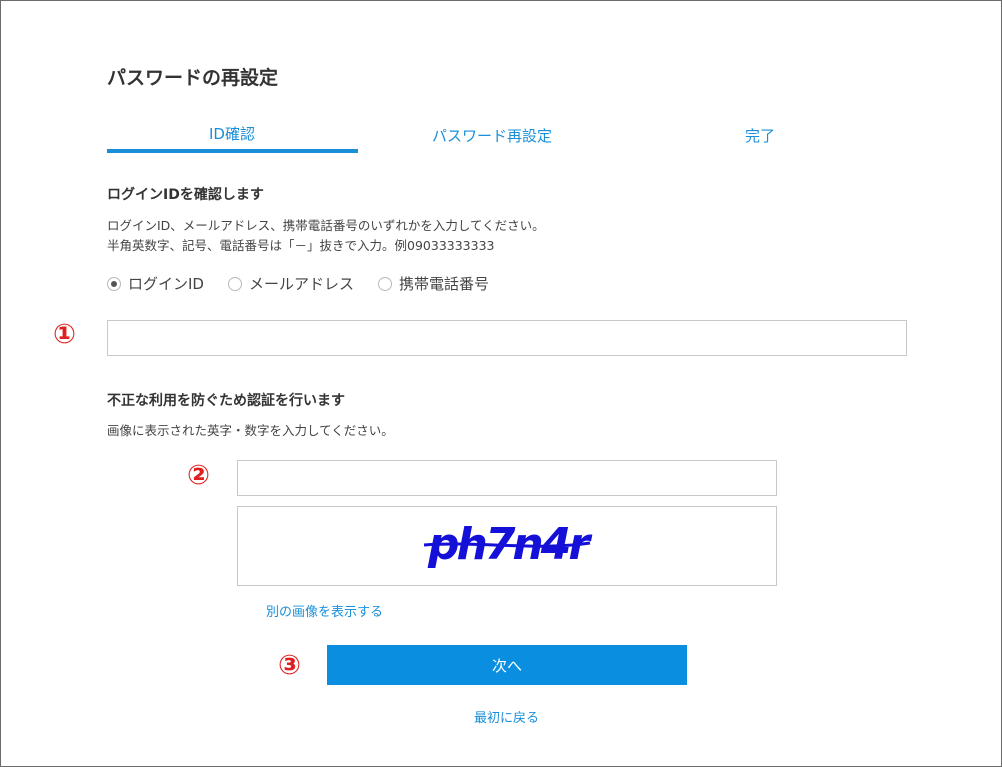 The height and width of the screenshot is (767, 1002). I want to click on id-section-title: ログインIDを確認します, so click(185, 195).